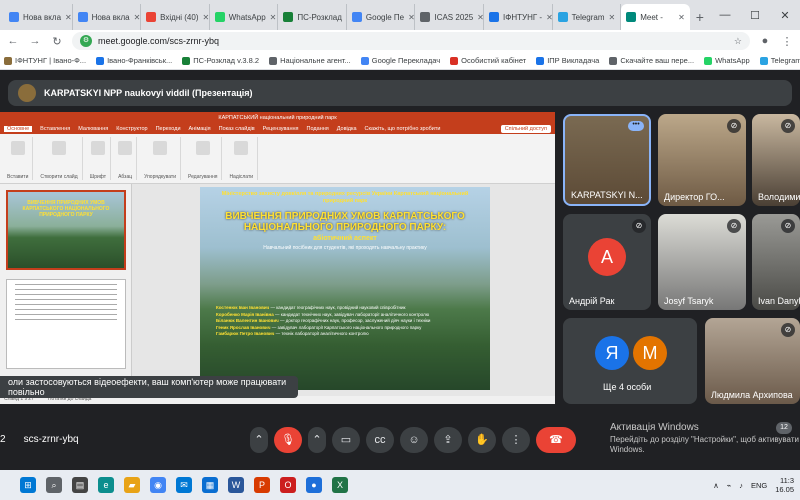 This screenshot has width=800, height=500. I want to click on url-input: ⚙ meet.google.com/scs-zrnr-ybq ☆, so click(411, 41).